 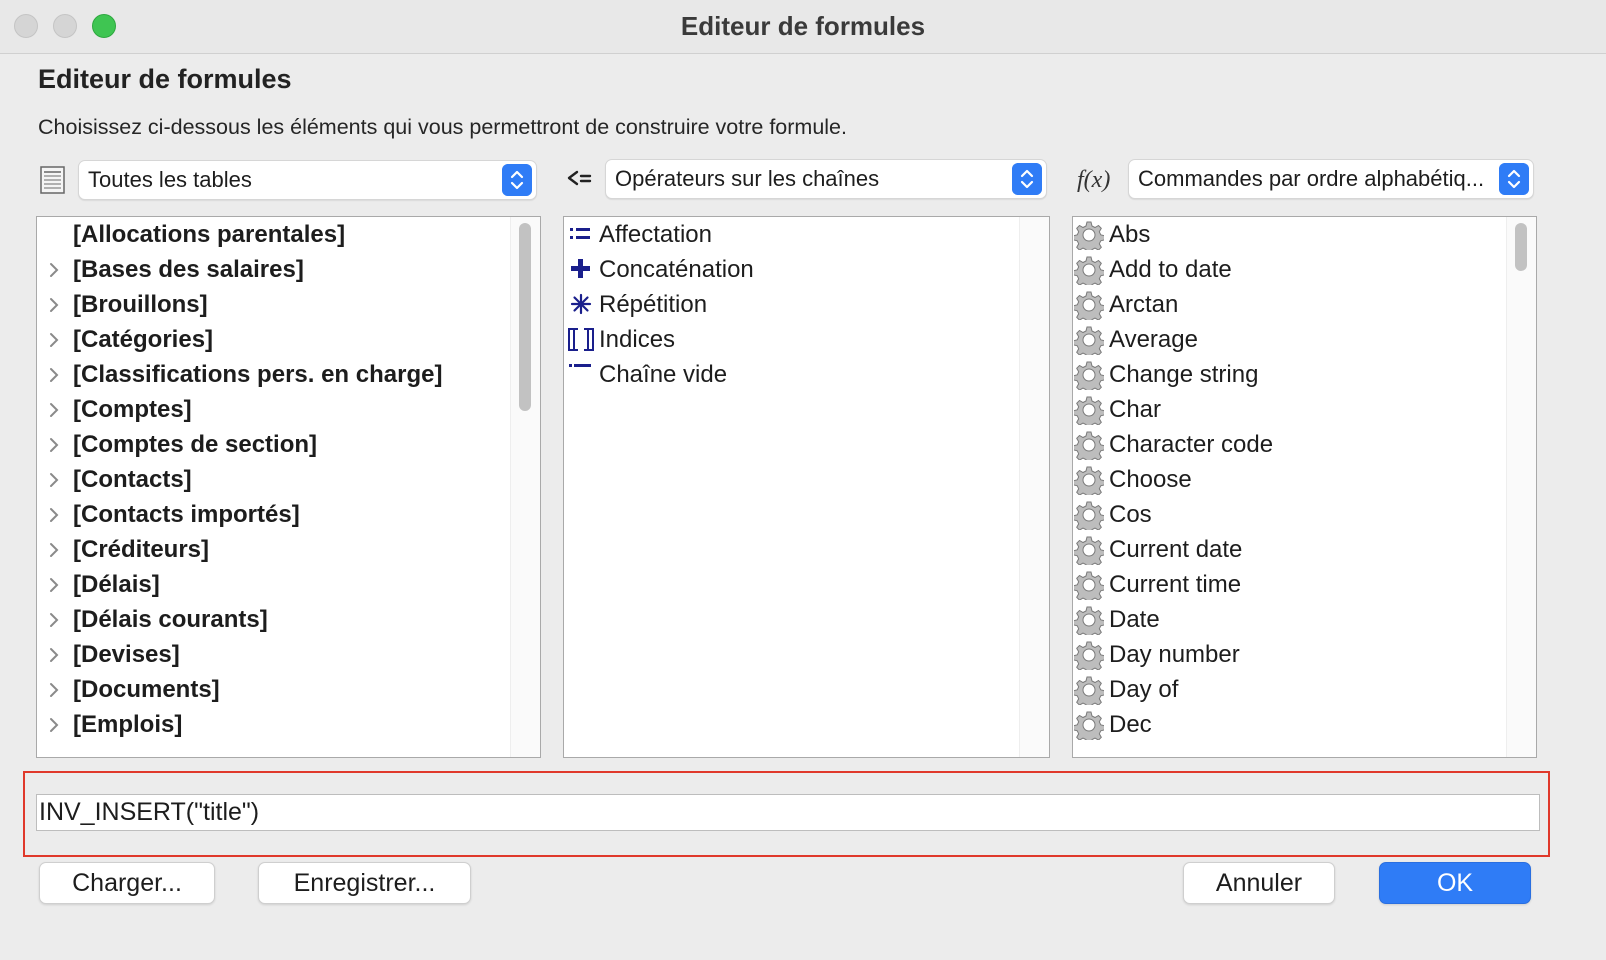 I want to click on formula-input: INV_INSERT("title"), so click(x=788, y=812).